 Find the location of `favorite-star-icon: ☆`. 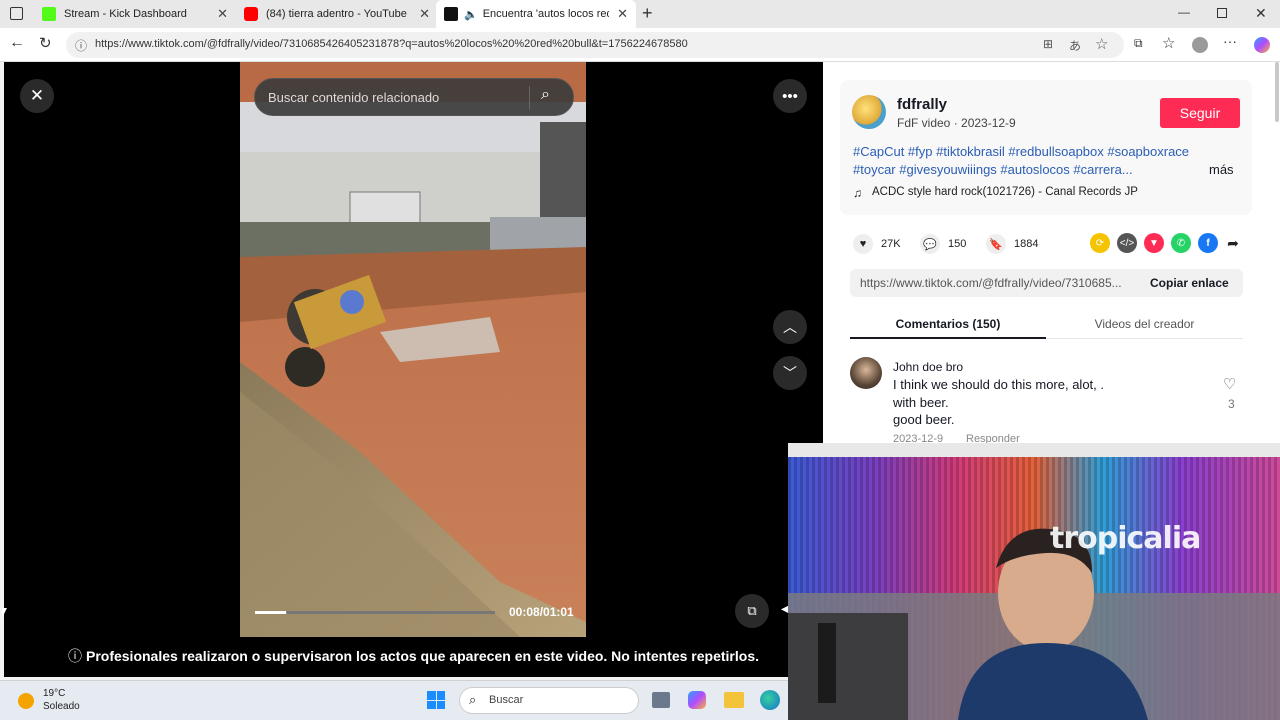

favorite-star-icon: ☆ is located at coordinates (1101, 44).